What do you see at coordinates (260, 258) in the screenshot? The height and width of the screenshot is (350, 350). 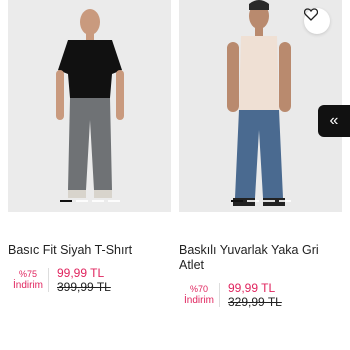 I see `product-title-2: Baskılı Yuvarlak Yaka Gri Atlet` at bounding box center [260, 258].